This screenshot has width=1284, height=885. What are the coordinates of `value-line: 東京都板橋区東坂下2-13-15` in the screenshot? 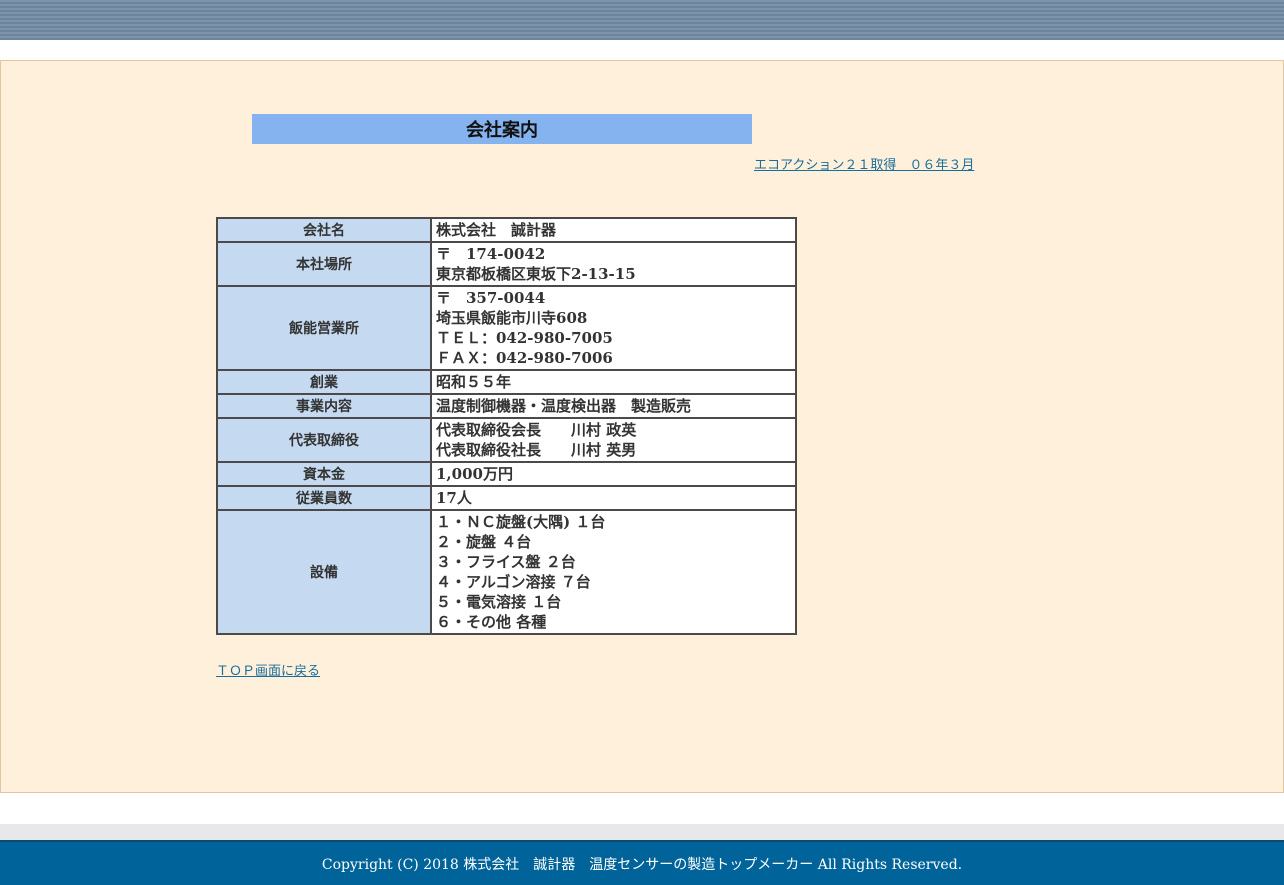 It's located at (536, 274).